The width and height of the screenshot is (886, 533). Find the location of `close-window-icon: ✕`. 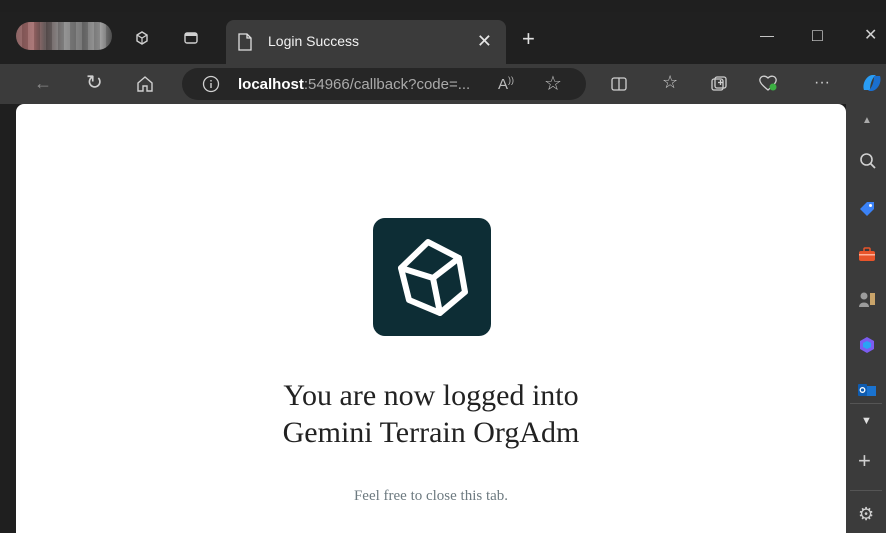

close-window-icon: ✕ is located at coordinates (870, 36).